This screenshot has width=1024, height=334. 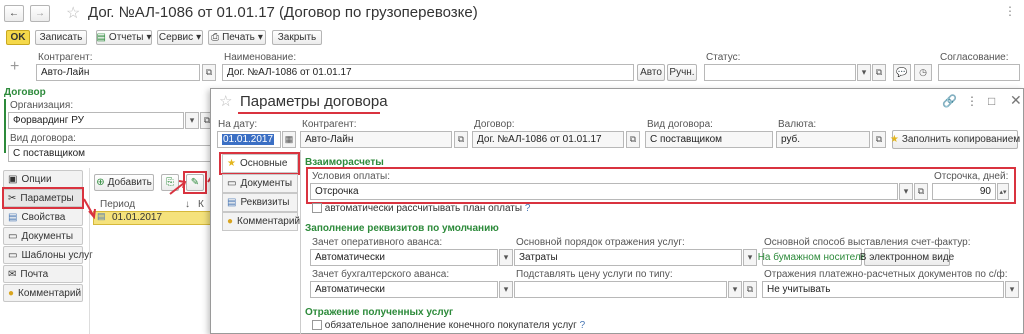 I want to click on dialog-contract-type-field: С поставщиком, so click(x=709, y=139).